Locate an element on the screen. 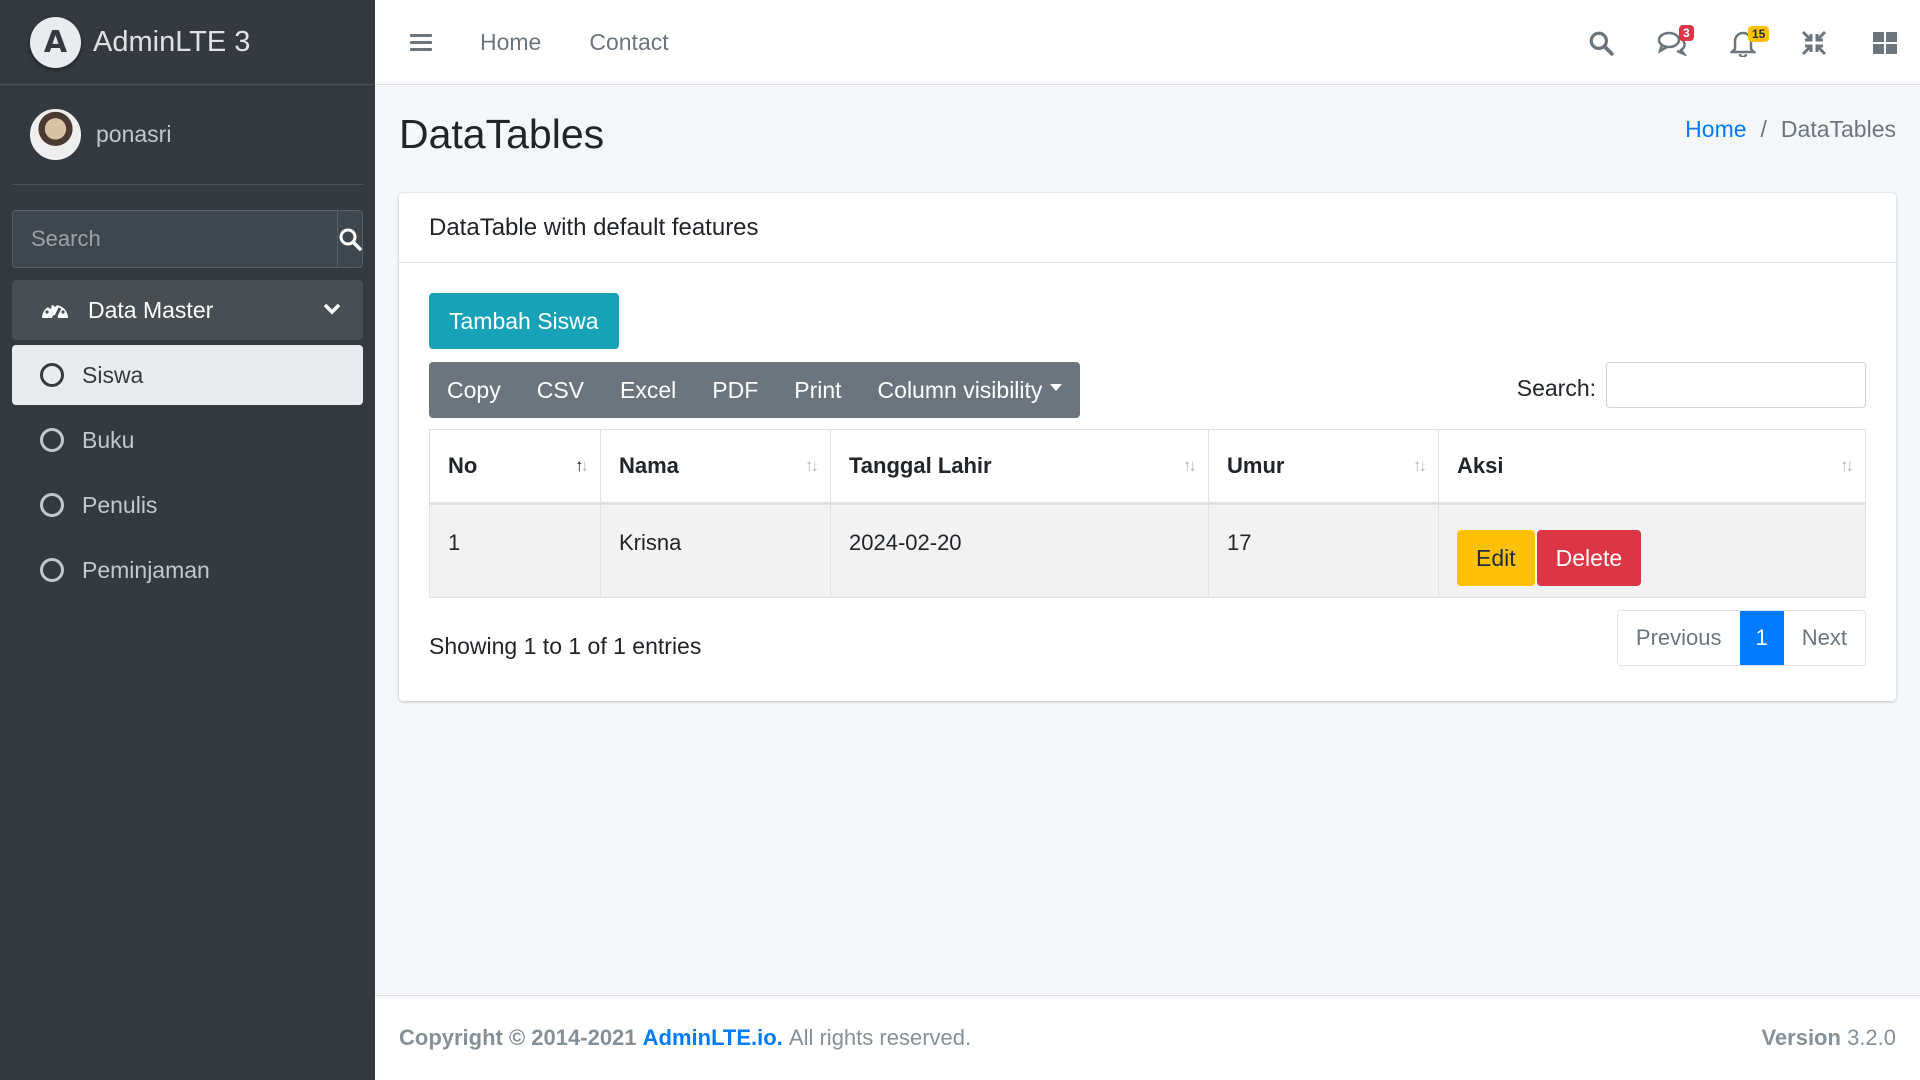 The height and width of the screenshot is (1080, 1920). breadcrumb-home-link: Home is located at coordinates (1715, 129).